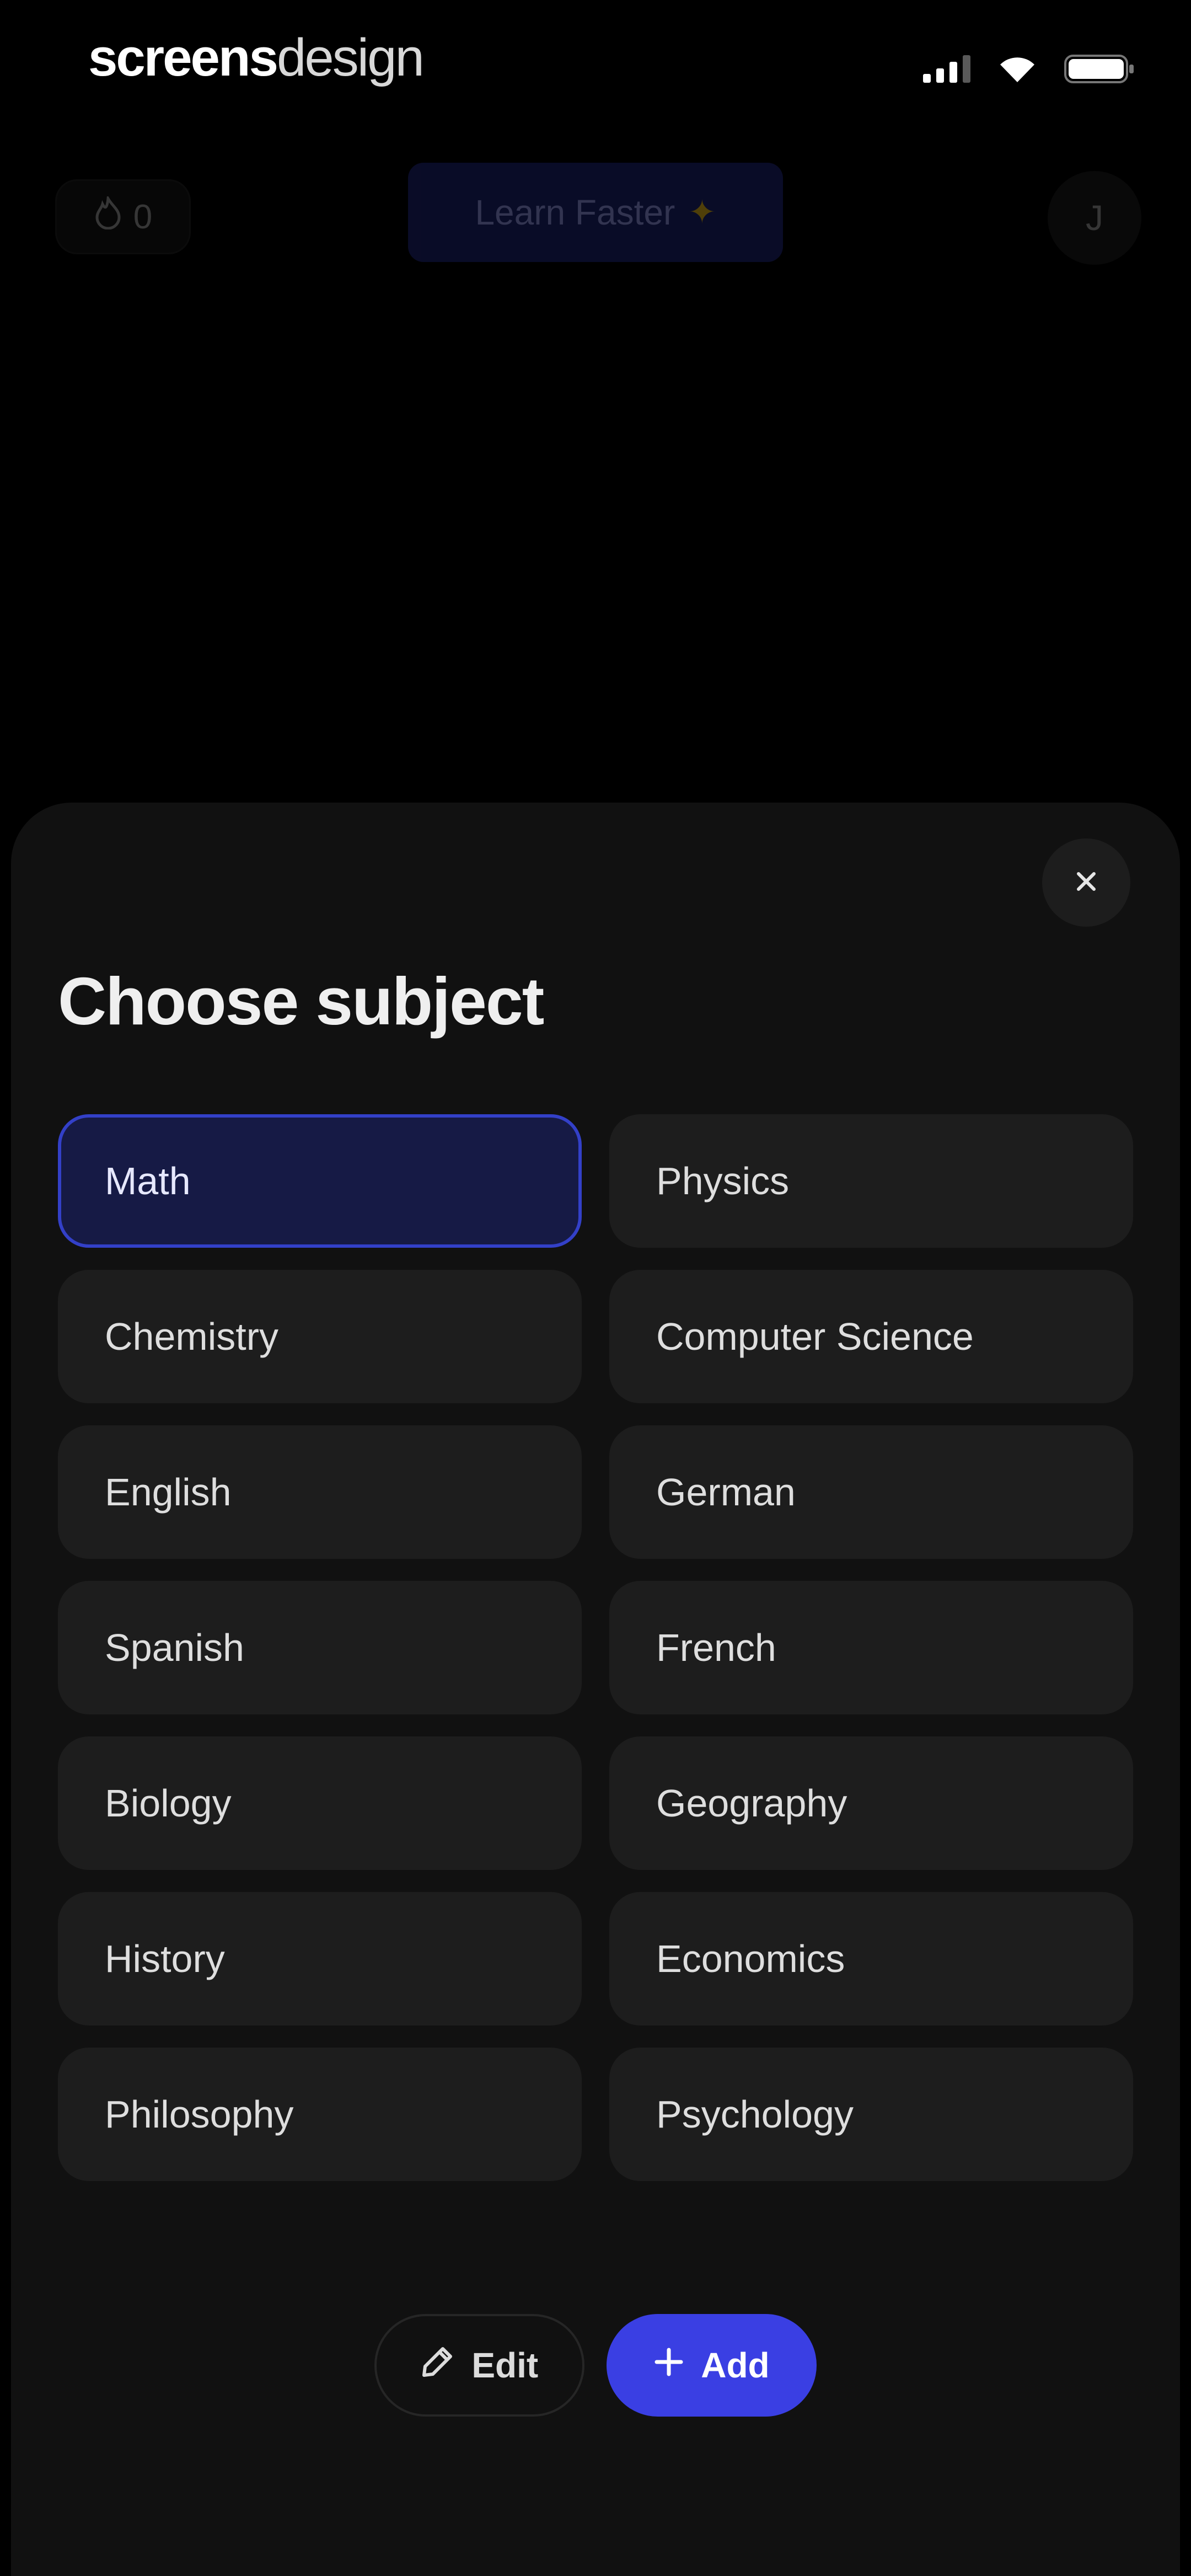 Image resolution: width=1191 pixels, height=2576 pixels. I want to click on subject-option-spanish: Spanish, so click(320, 1647).